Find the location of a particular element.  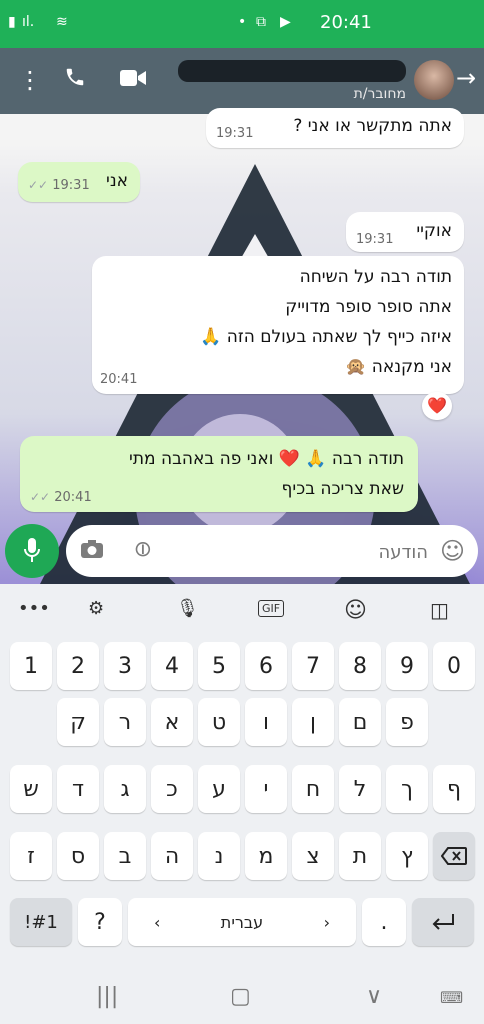

sticker-icon: ◫ is located at coordinates (439, 610).